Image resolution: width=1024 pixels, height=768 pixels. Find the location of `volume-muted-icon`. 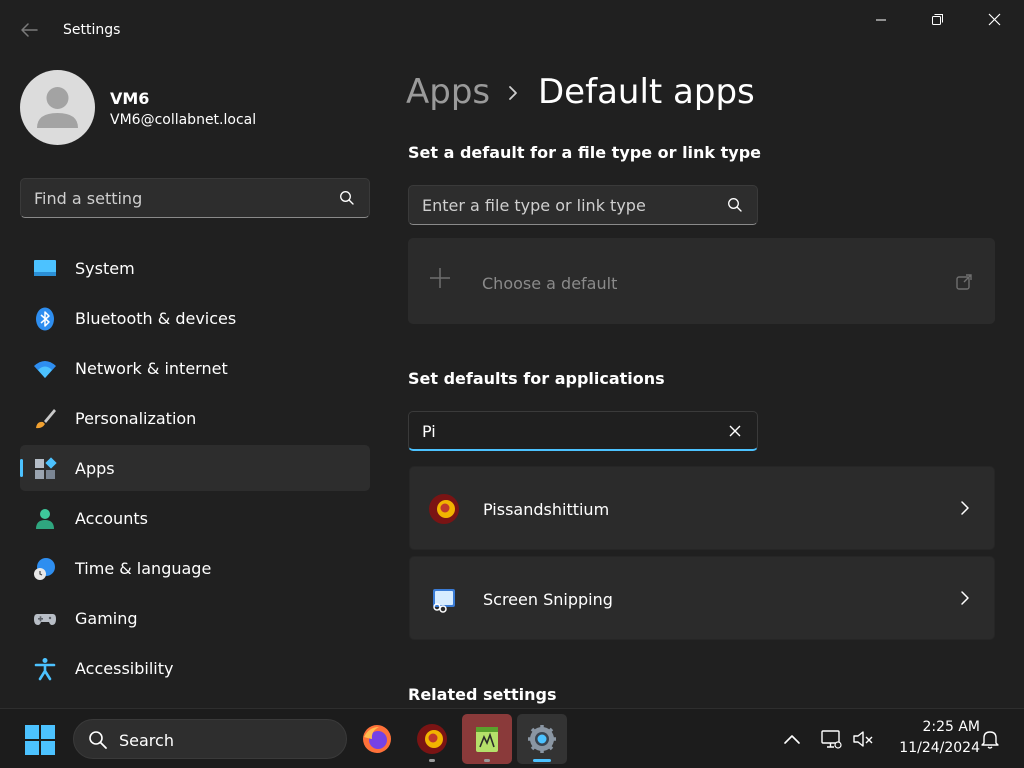

volume-muted-icon is located at coordinates (863, 739).